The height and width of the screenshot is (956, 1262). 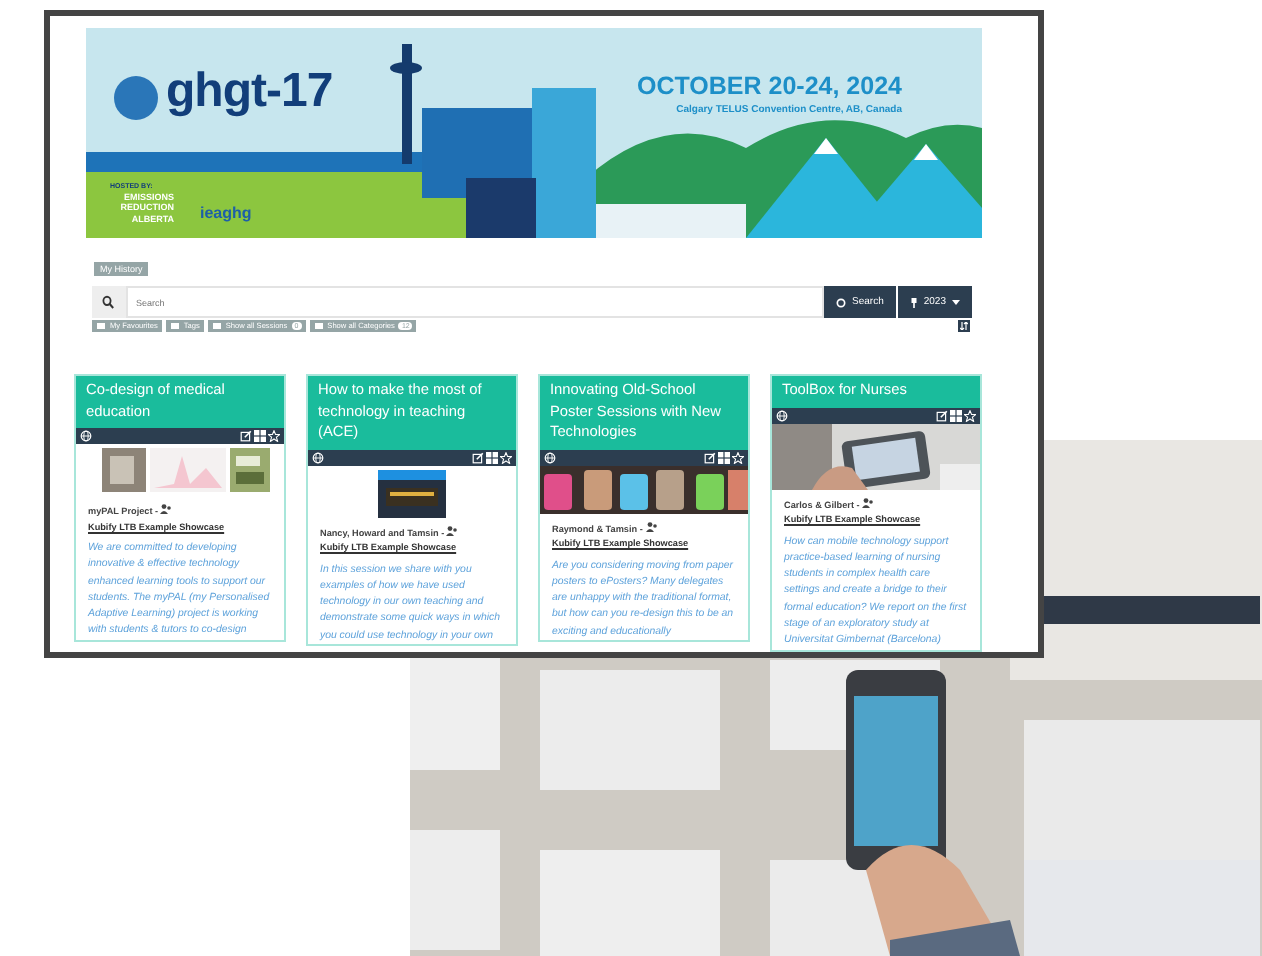 I want to click on pin-icon, so click(x=913, y=302).